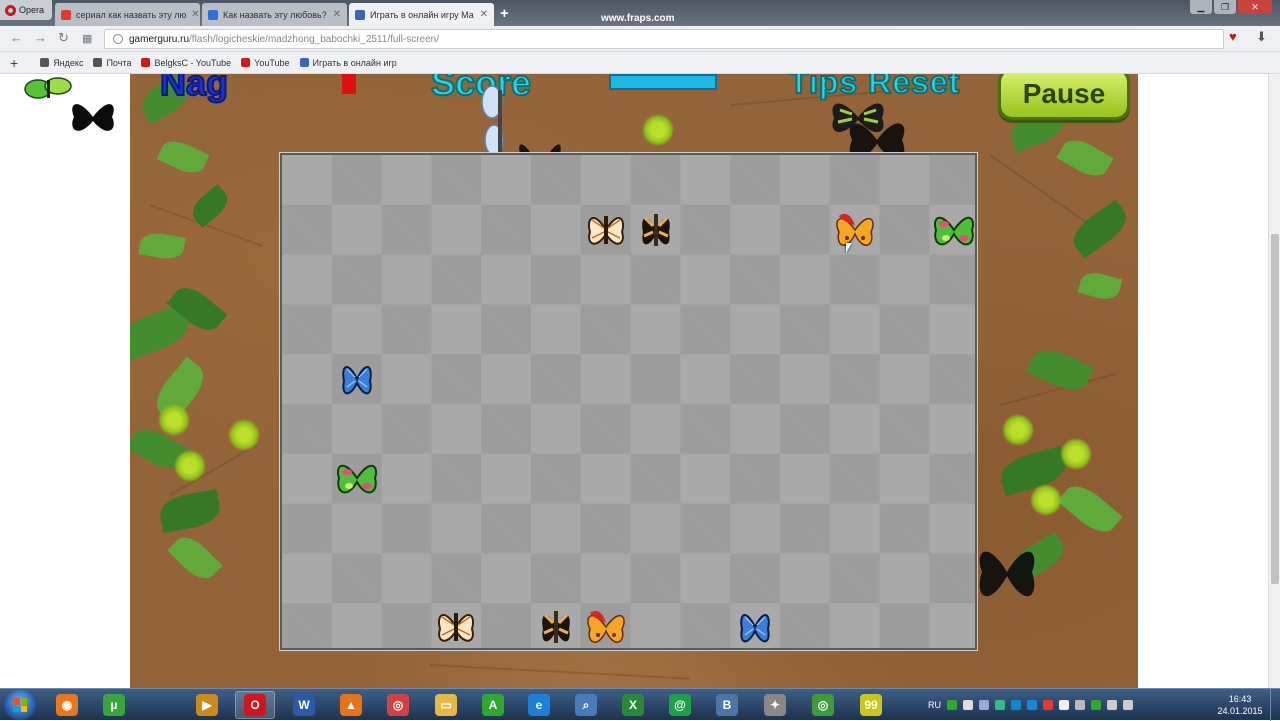  Describe the element at coordinates (1233, 36) in the screenshot. I see `heart-icon: ♥` at that location.